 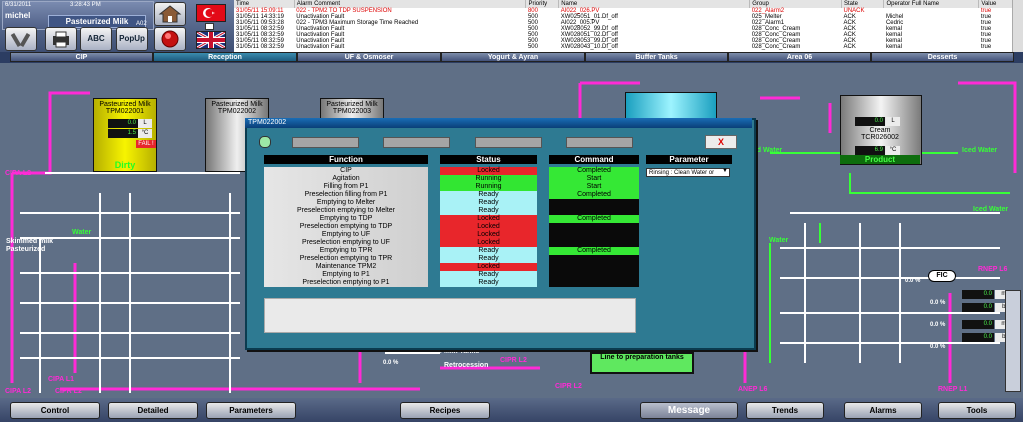 What do you see at coordinates (153, 410) in the screenshot?
I see `detailed-button: Detailed` at bounding box center [153, 410].